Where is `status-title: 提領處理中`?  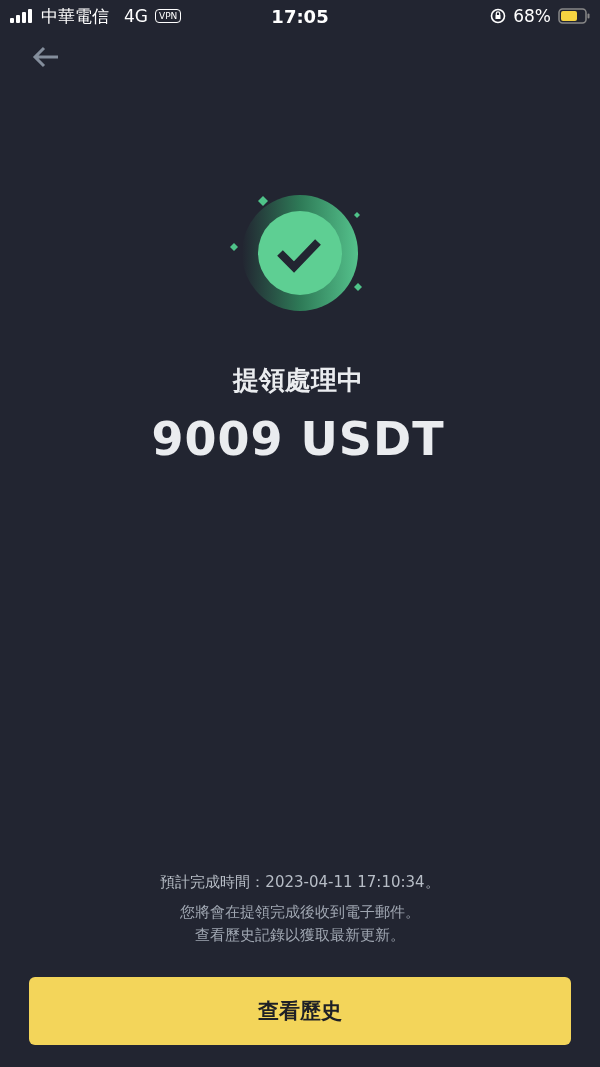
status-title: 提領處理中 is located at coordinates (298, 380).